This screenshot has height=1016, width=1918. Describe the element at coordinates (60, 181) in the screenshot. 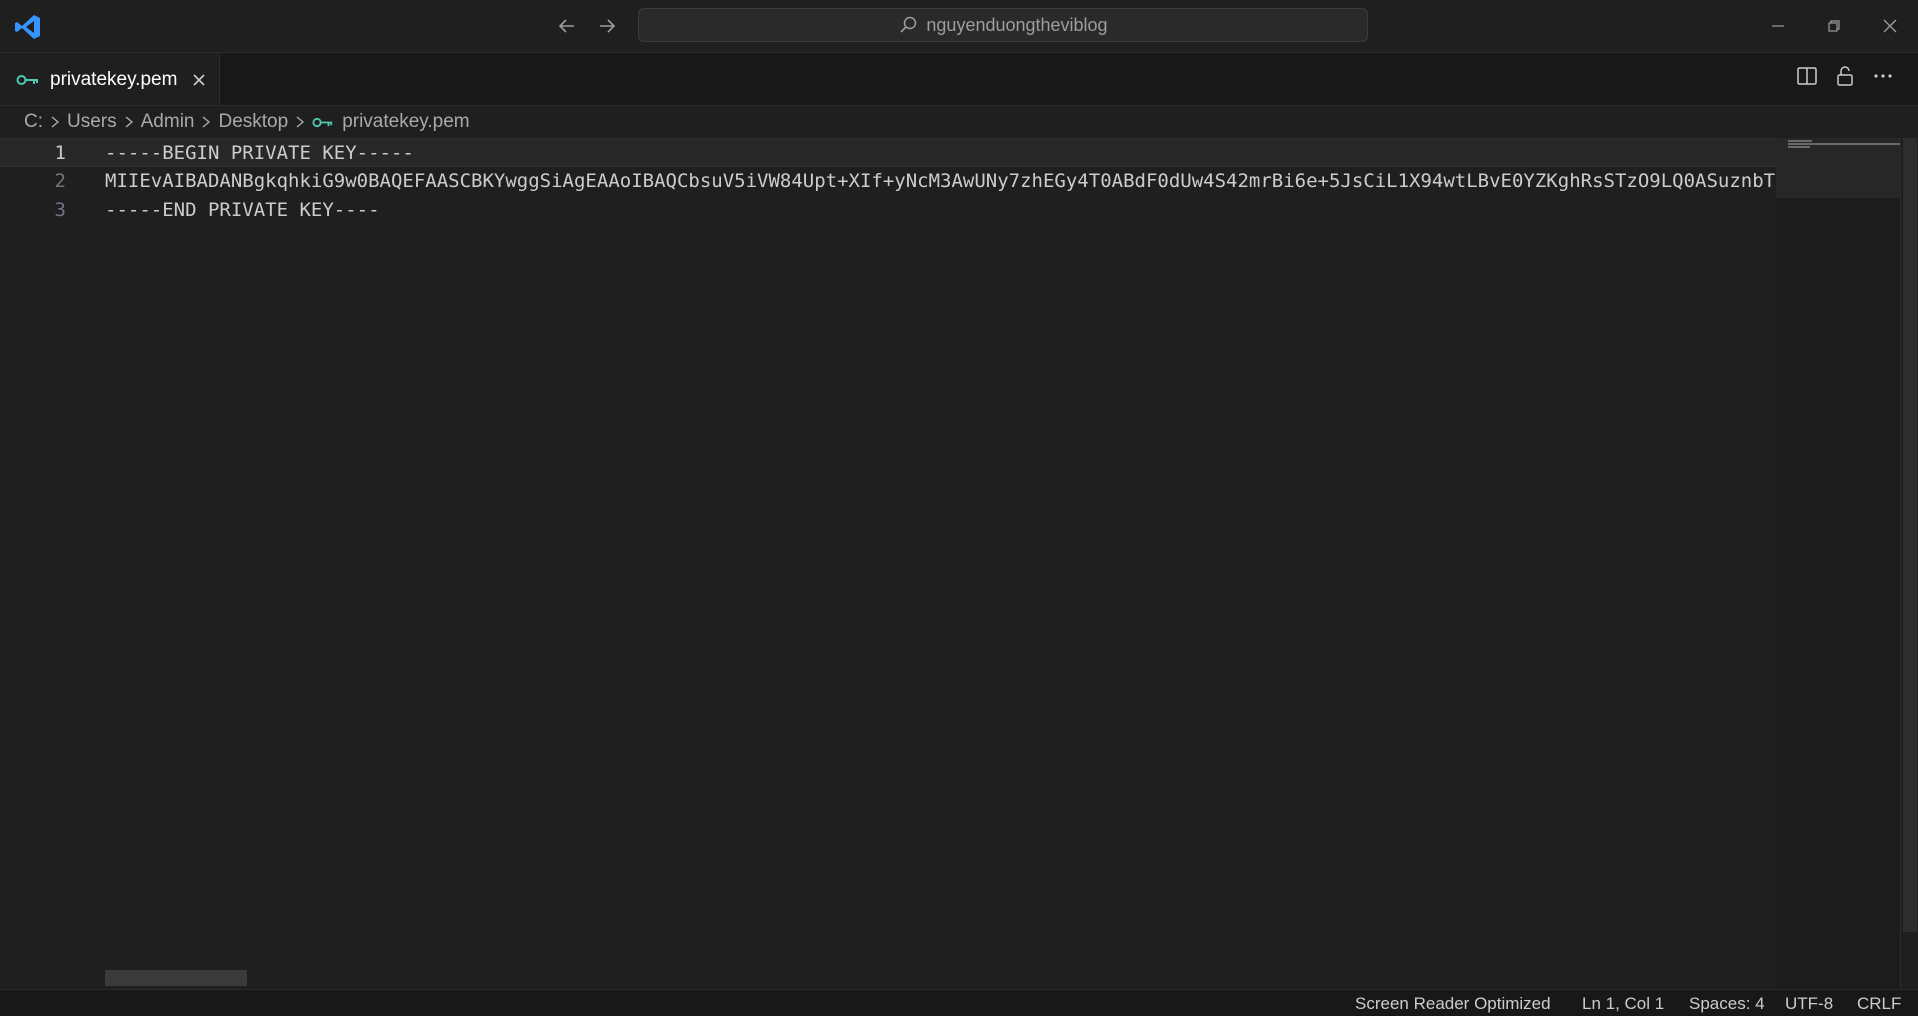

I see `line-number: 2` at that location.